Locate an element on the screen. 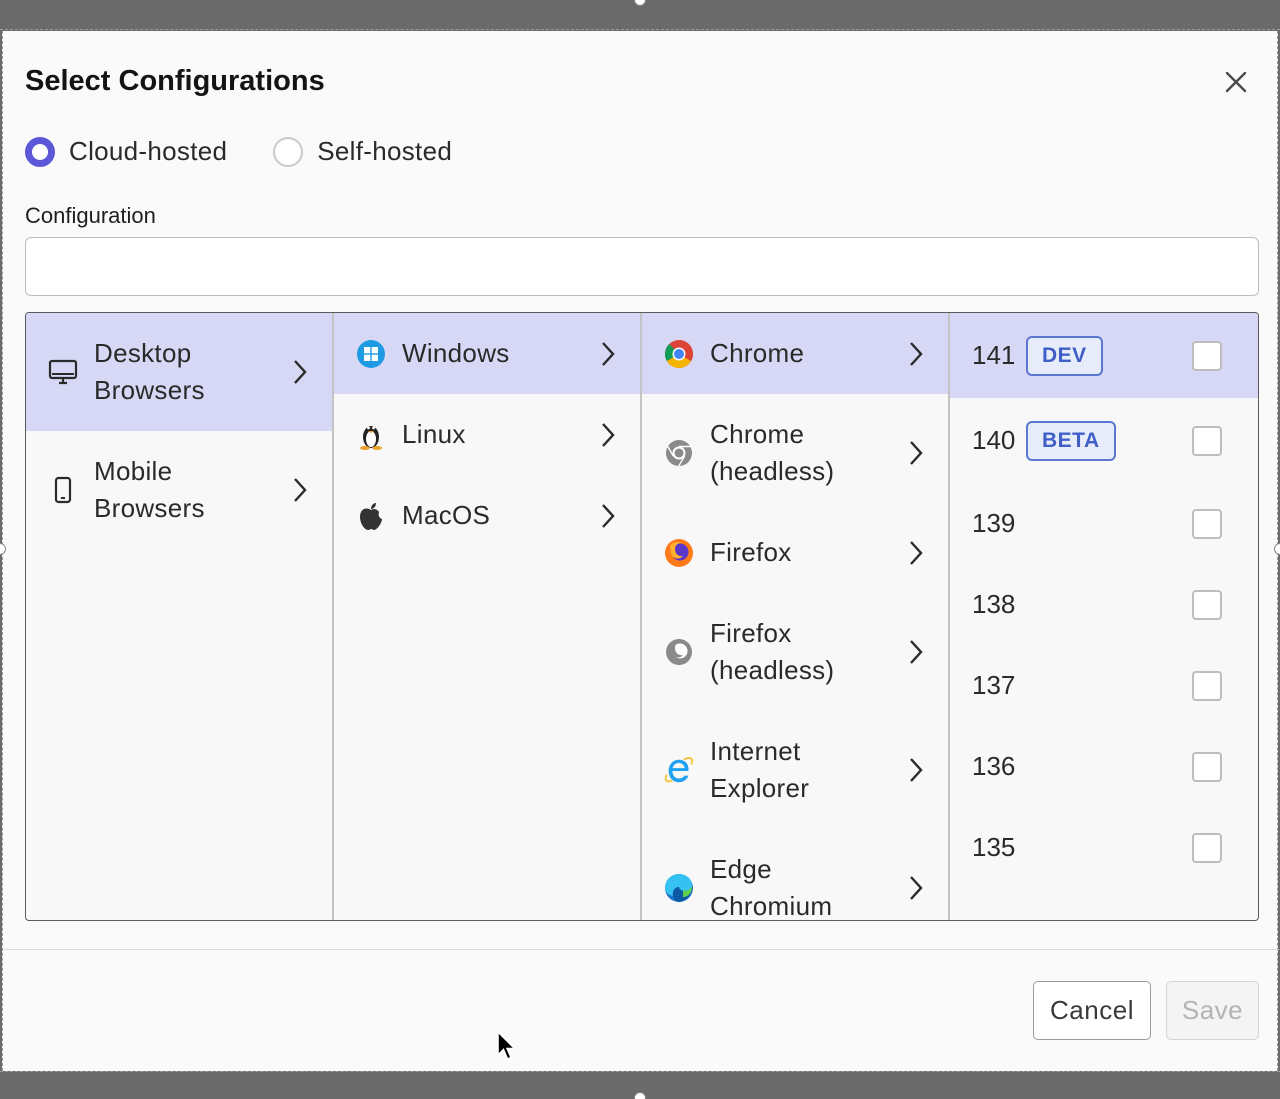  close-icon is located at coordinates (1236, 82).